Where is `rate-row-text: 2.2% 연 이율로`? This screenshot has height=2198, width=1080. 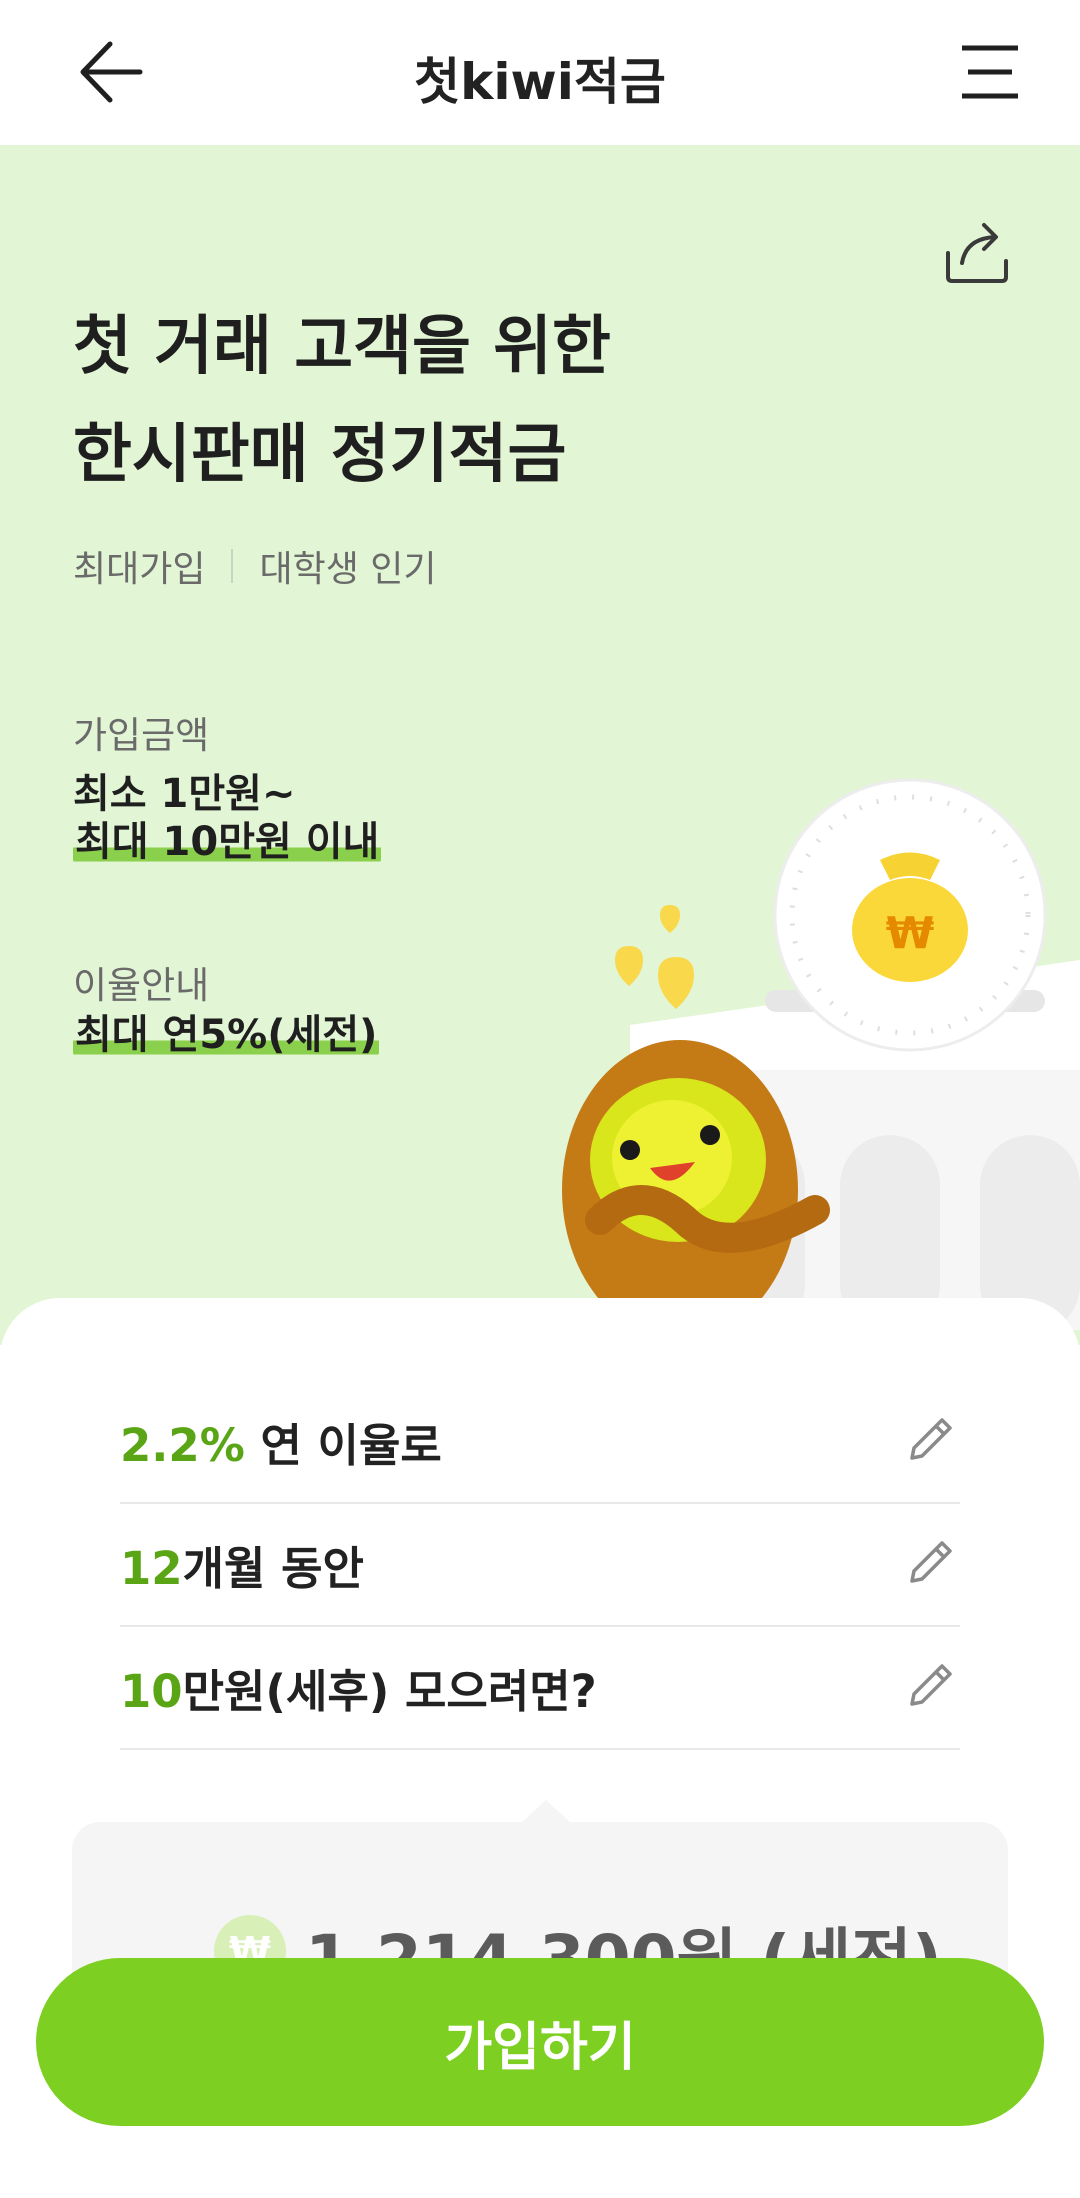 rate-row-text: 2.2% 연 이율로 is located at coordinates (281, 1441).